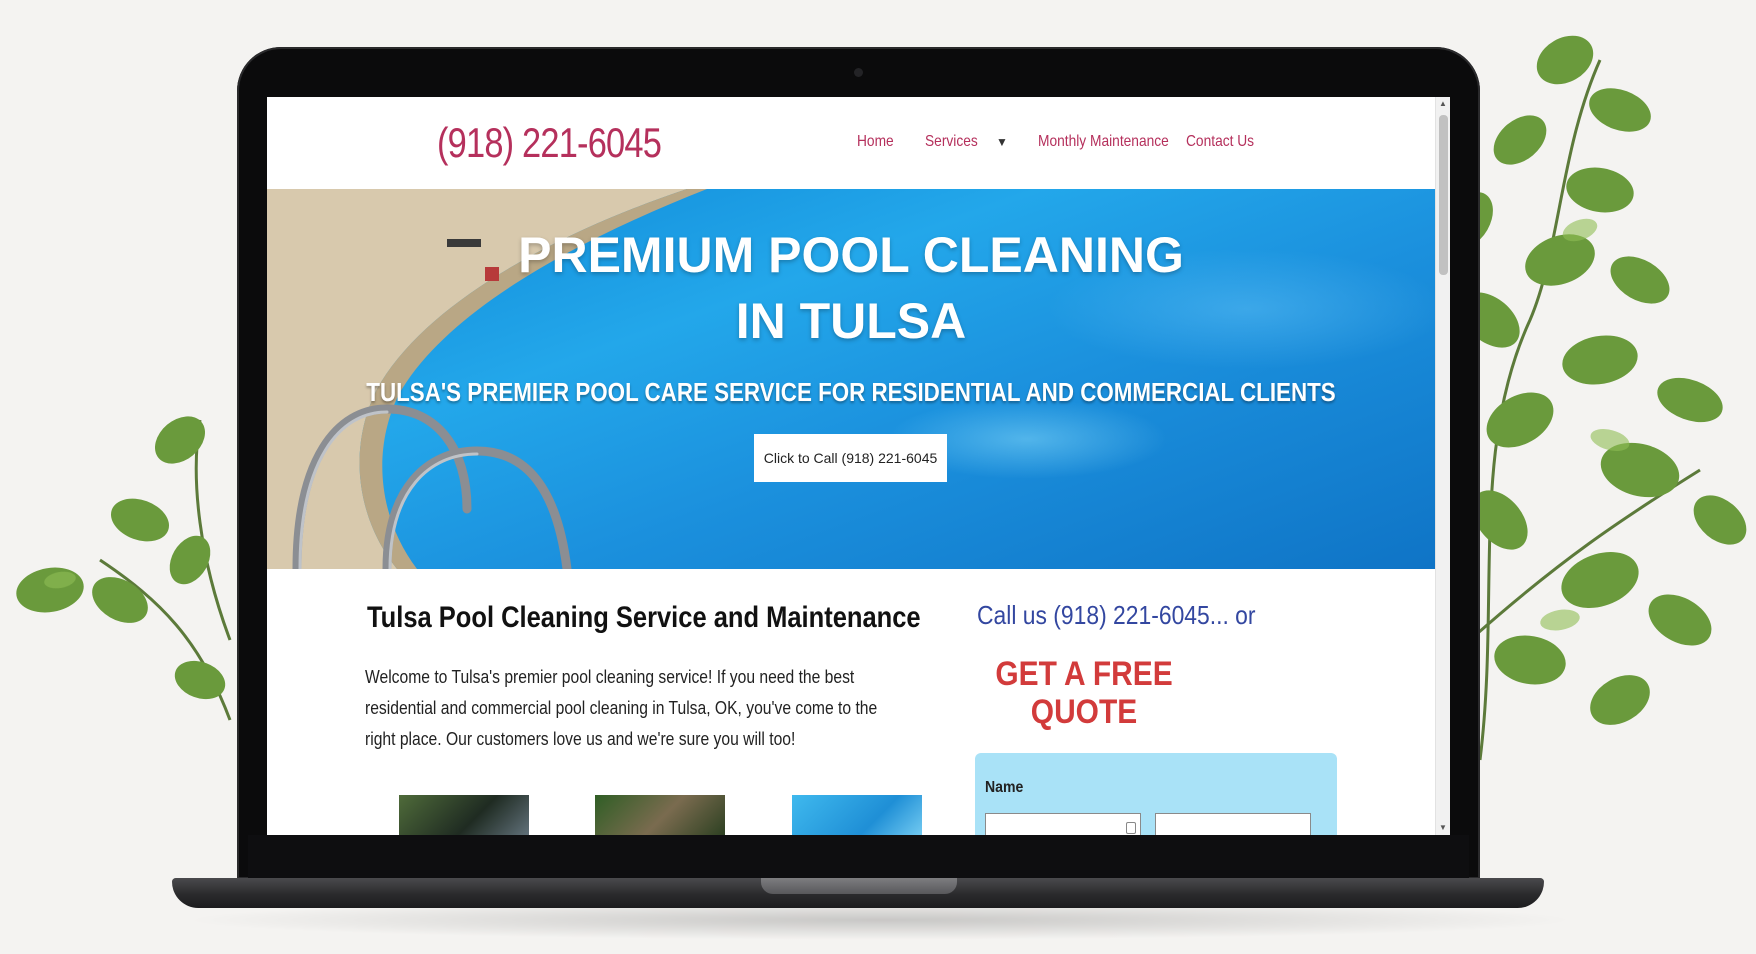 Image resolution: width=1756 pixels, height=954 pixels. I want to click on scrollbar: ▲ ▼, so click(1442, 466).